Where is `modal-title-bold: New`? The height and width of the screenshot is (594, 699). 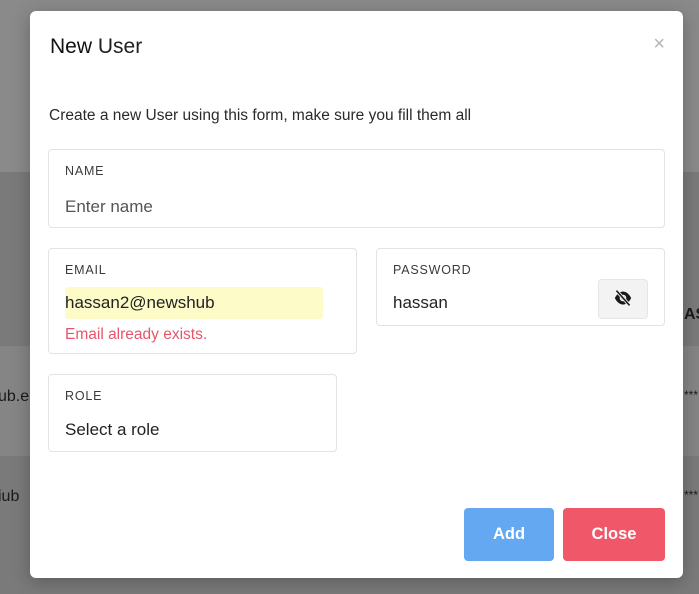
modal-title-bold: New is located at coordinates (71, 46).